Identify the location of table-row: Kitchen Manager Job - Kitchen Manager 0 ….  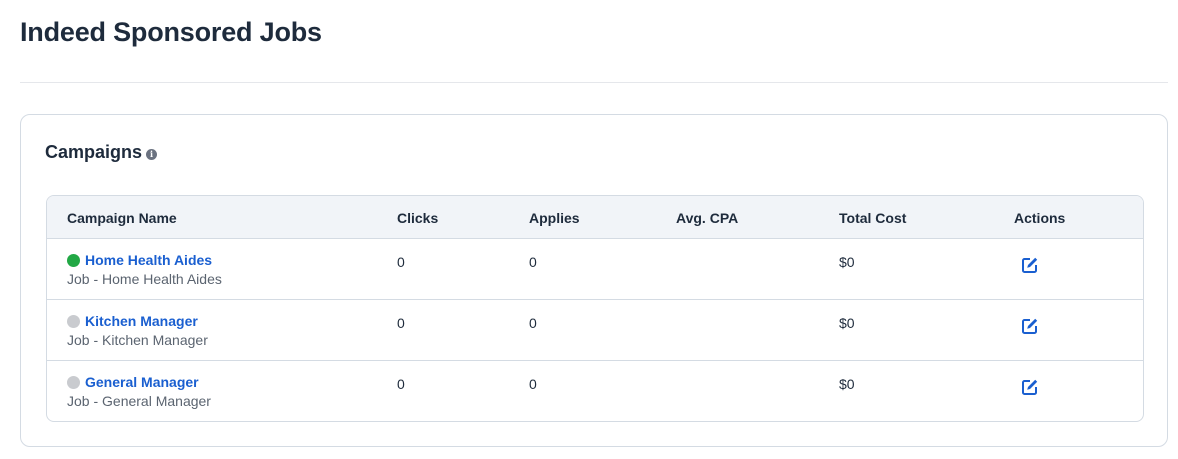
(595, 330).